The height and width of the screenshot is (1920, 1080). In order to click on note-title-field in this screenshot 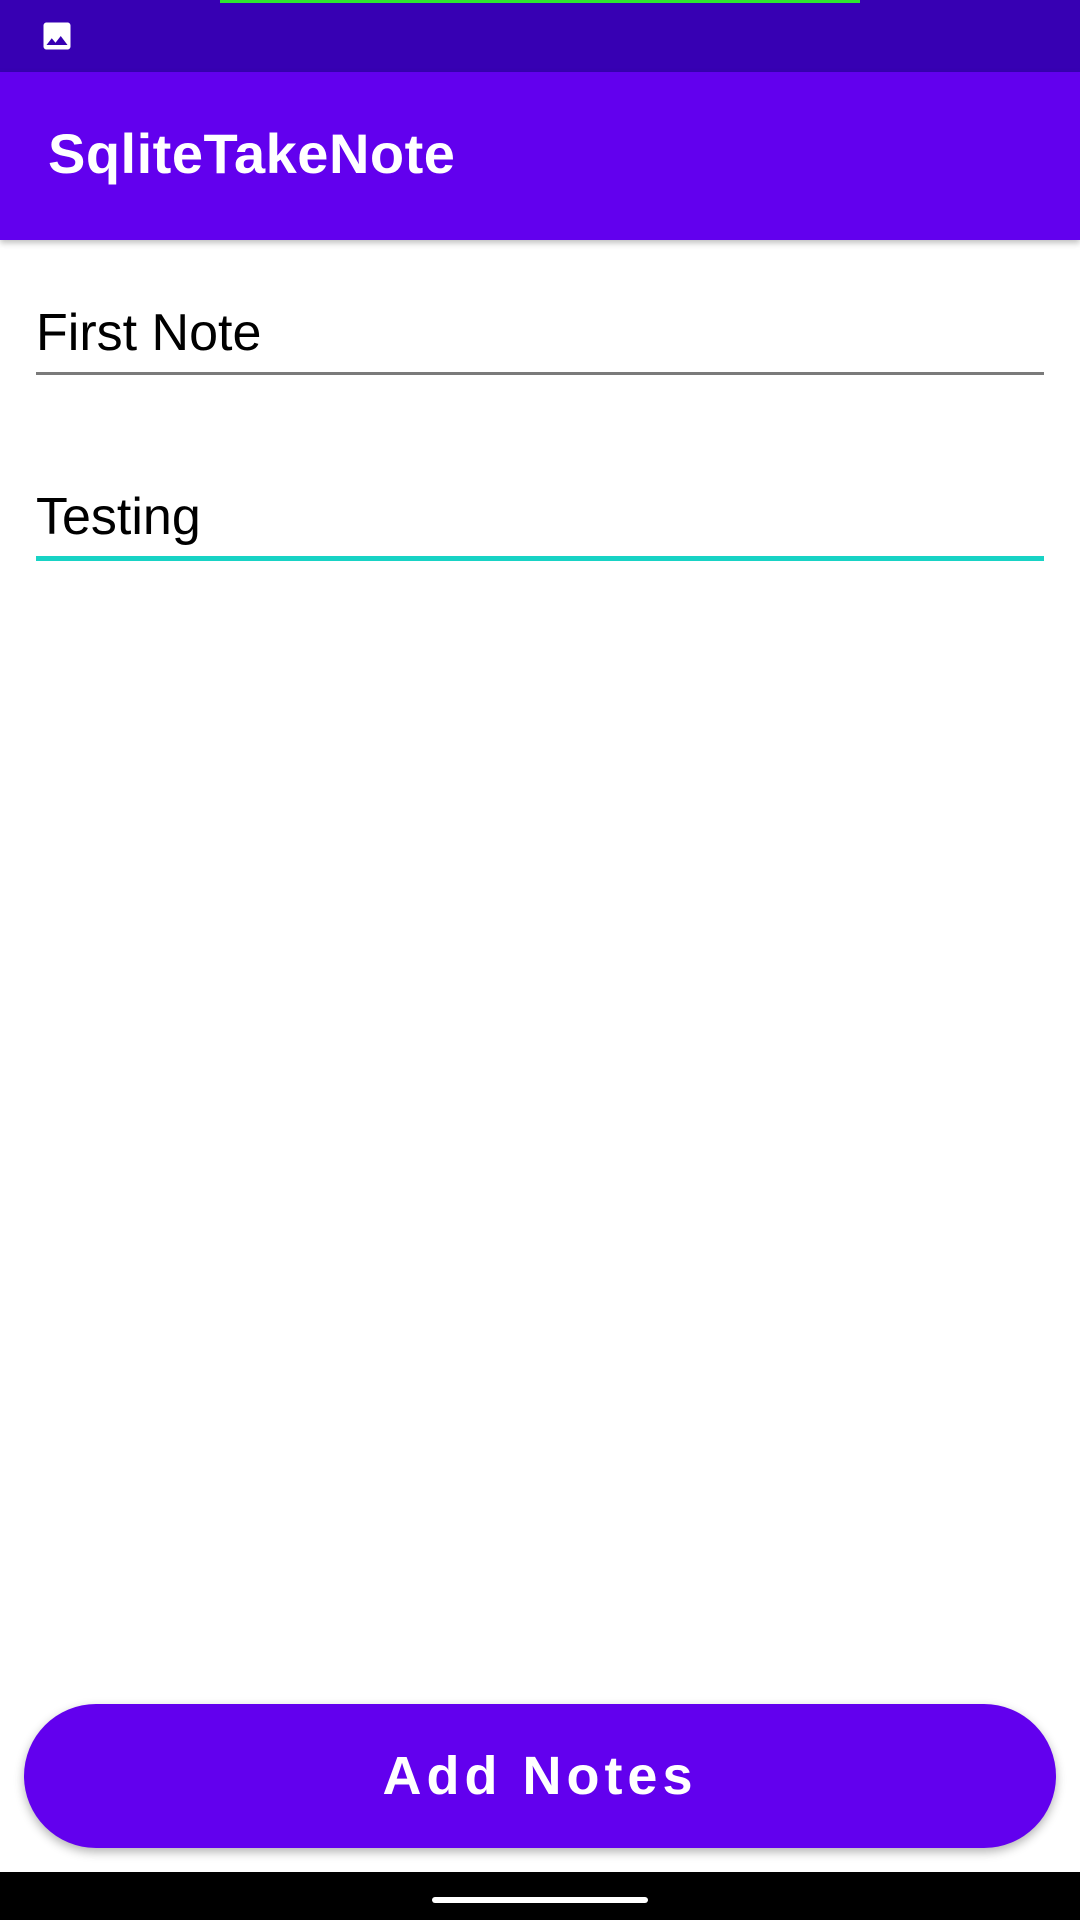, I will do `click(540, 338)`.